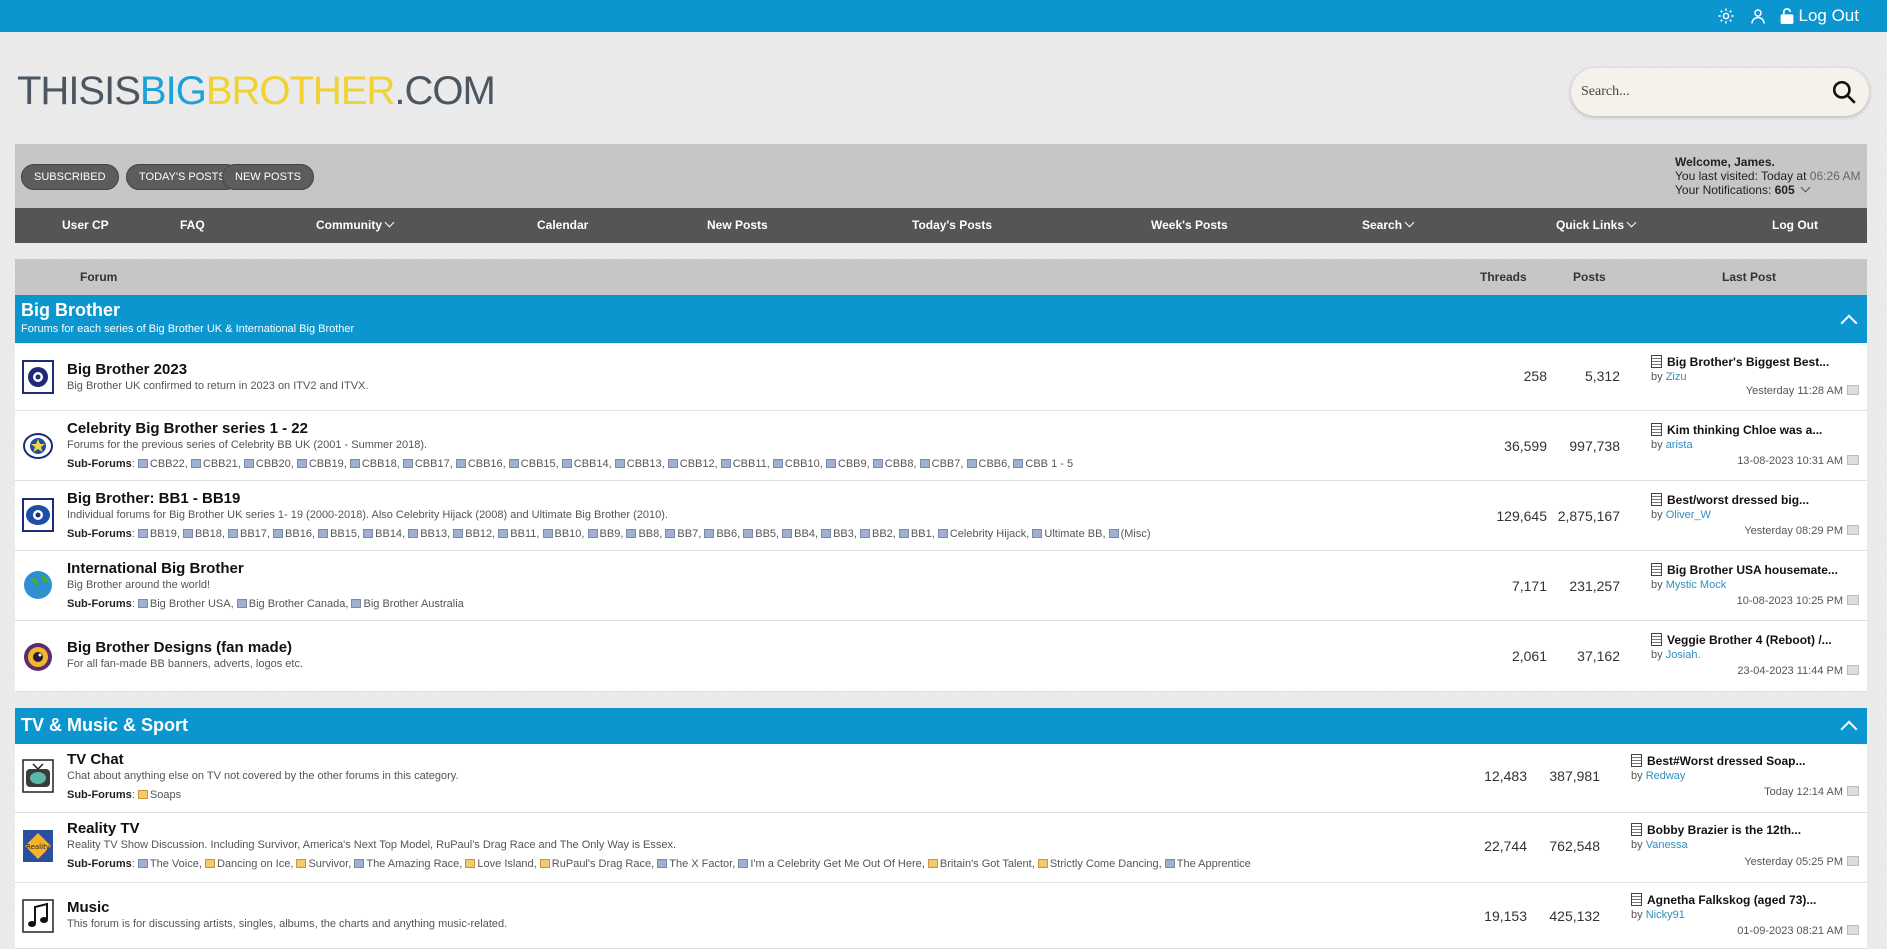  What do you see at coordinates (1666, 776) in the screenshot?
I see `last-post-author: Redway` at bounding box center [1666, 776].